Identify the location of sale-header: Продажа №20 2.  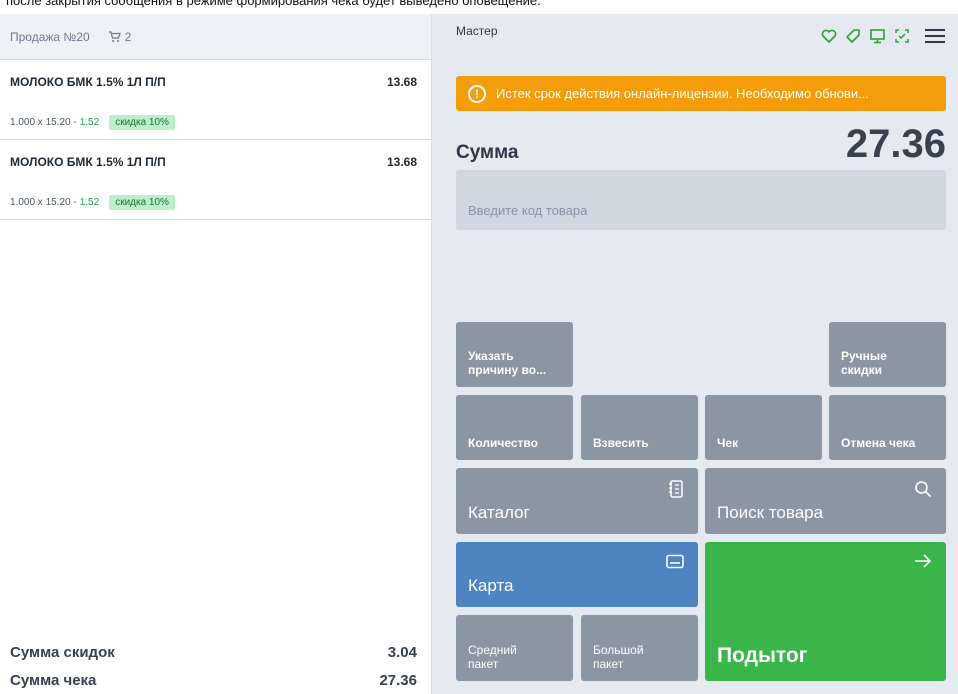
(215, 37).